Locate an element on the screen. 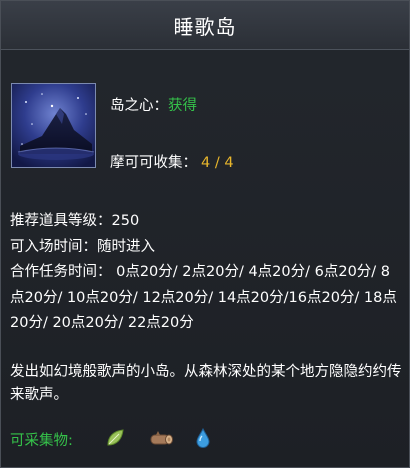  title-bar: 睡歌岛 is located at coordinates (205, 25).